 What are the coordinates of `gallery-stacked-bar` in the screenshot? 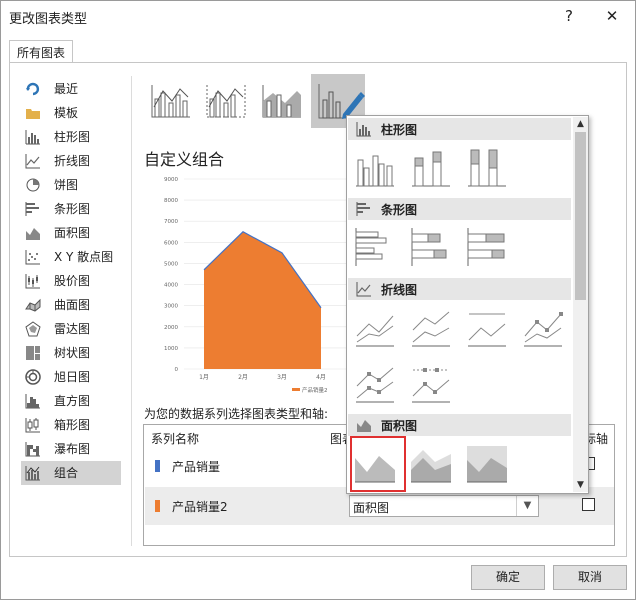 It's located at (431, 247).